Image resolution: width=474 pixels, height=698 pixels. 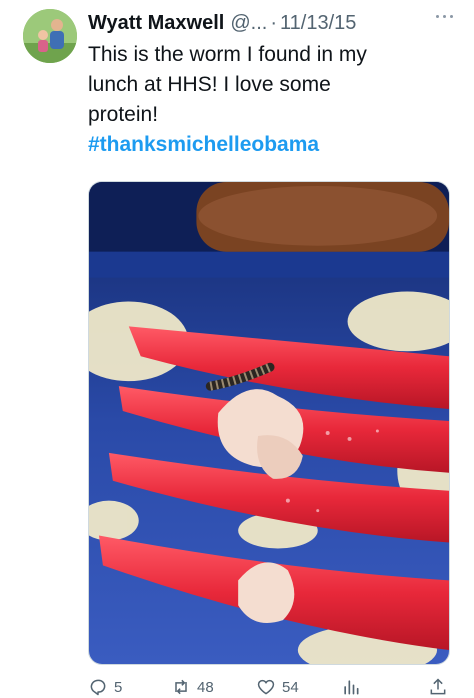 I want to click on avatar, so click(x=50, y=36).